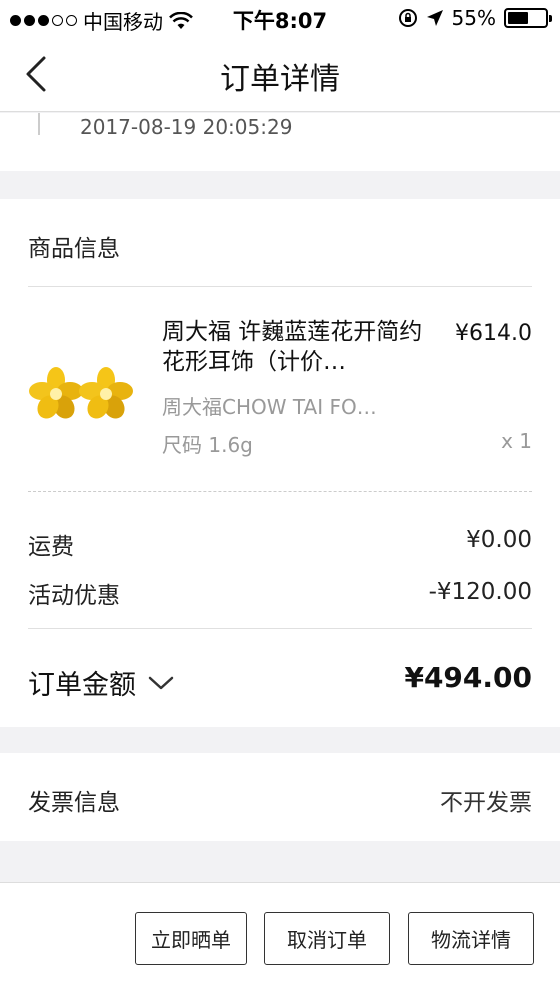 Image resolution: width=560 pixels, height=994 pixels. I want to click on product-price: ¥614.0, so click(493, 333).